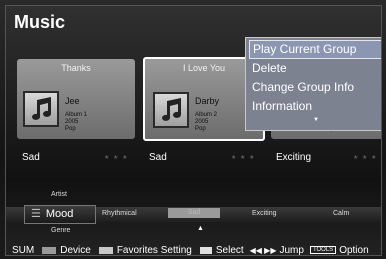 The image size is (386, 259). What do you see at coordinates (205, 250) in the screenshot?
I see `select-button-icon` at bounding box center [205, 250].